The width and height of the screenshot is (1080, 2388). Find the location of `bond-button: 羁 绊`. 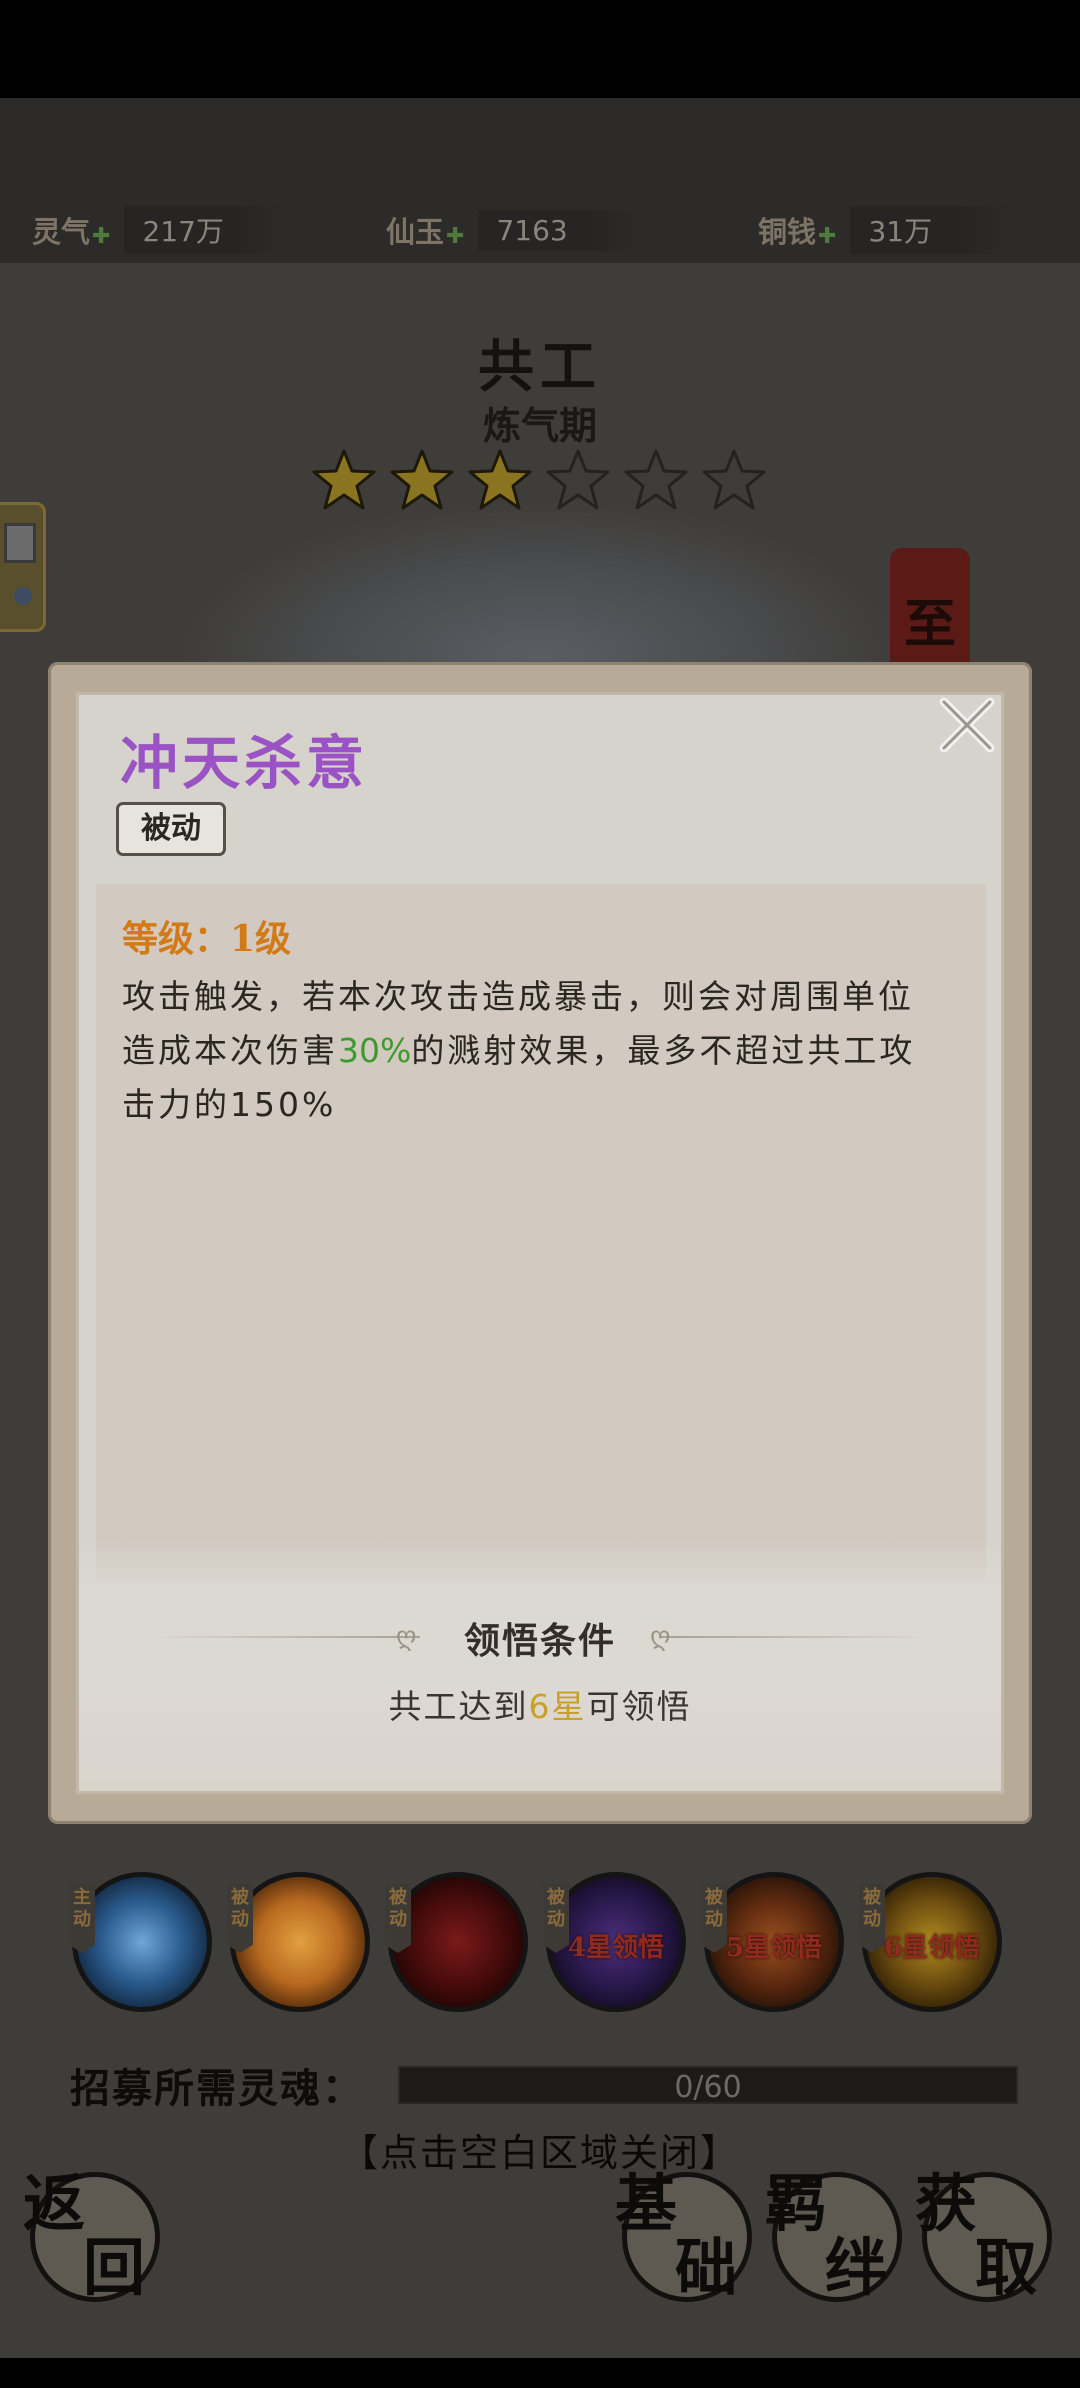

bond-button: 羁 绊 is located at coordinates (833, 2235).